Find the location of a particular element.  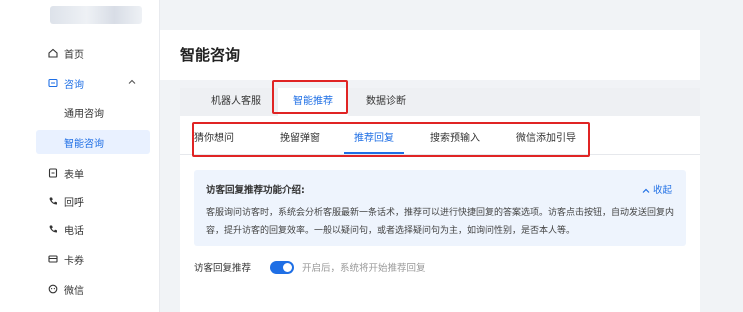

tab-divider is located at coordinates (440, 154).